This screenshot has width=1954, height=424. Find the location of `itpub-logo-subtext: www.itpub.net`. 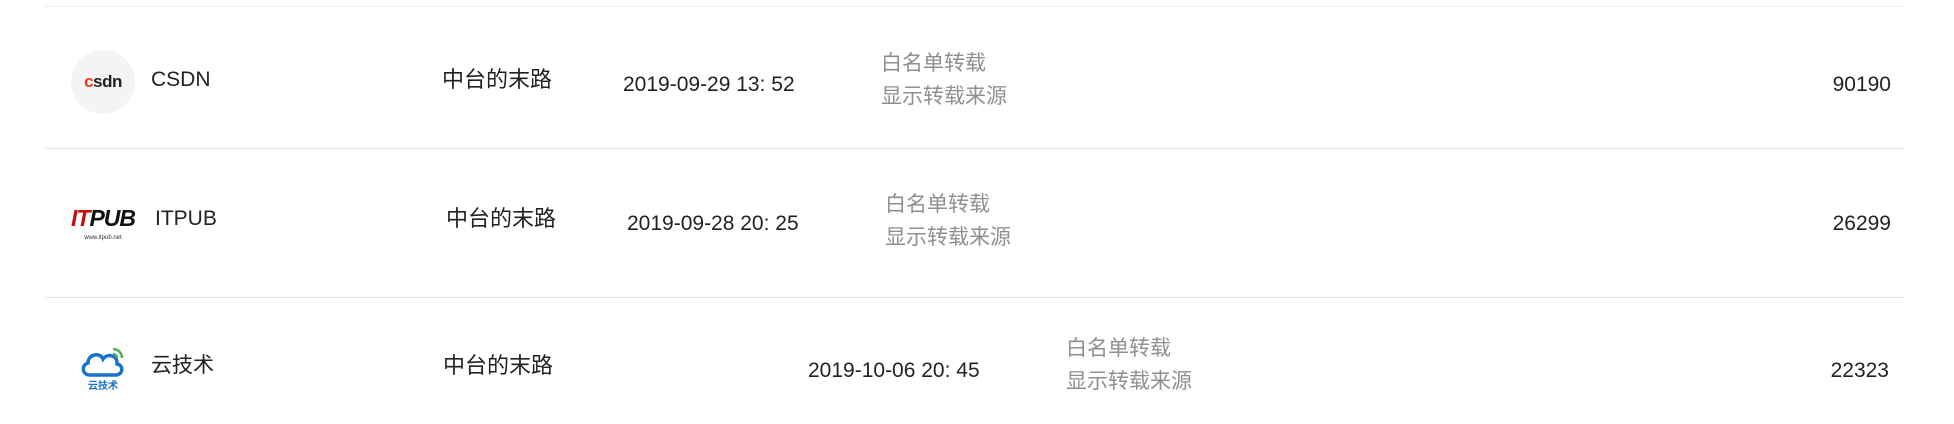

itpub-logo-subtext: www.itpub.net is located at coordinates (103, 238).